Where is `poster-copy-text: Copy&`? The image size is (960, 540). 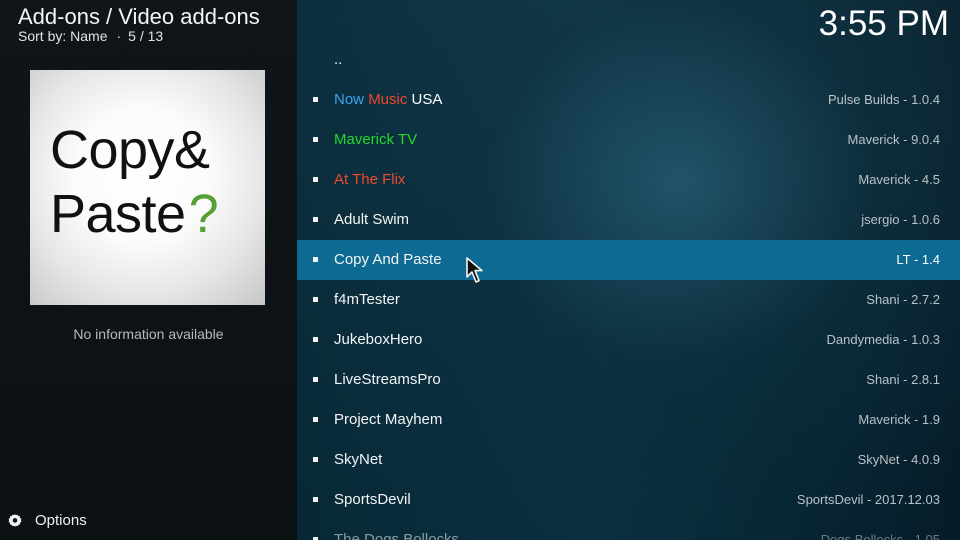 poster-copy-text: Copy& is located at coordinates (130, 150).